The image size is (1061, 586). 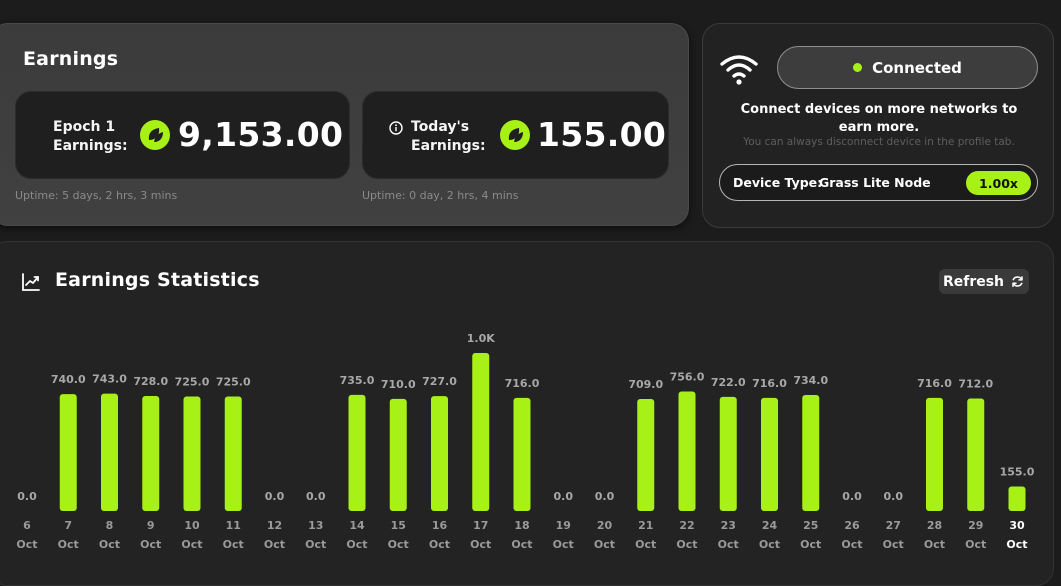 What do you see at coordinates (728, 382) in the screenshot?
I see `chart-bar-value-label: 722.0` at bounding box center [728, 382].